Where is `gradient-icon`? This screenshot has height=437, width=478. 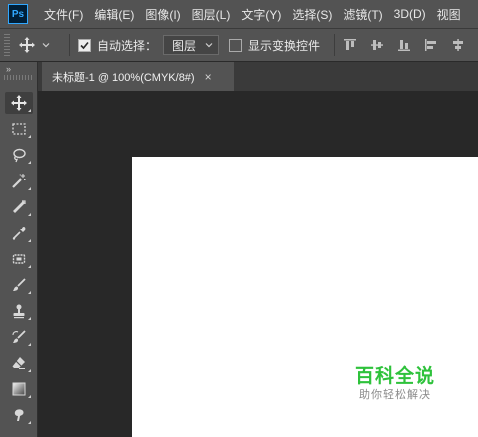
gradient-icon is located at coordinates (19, 389).